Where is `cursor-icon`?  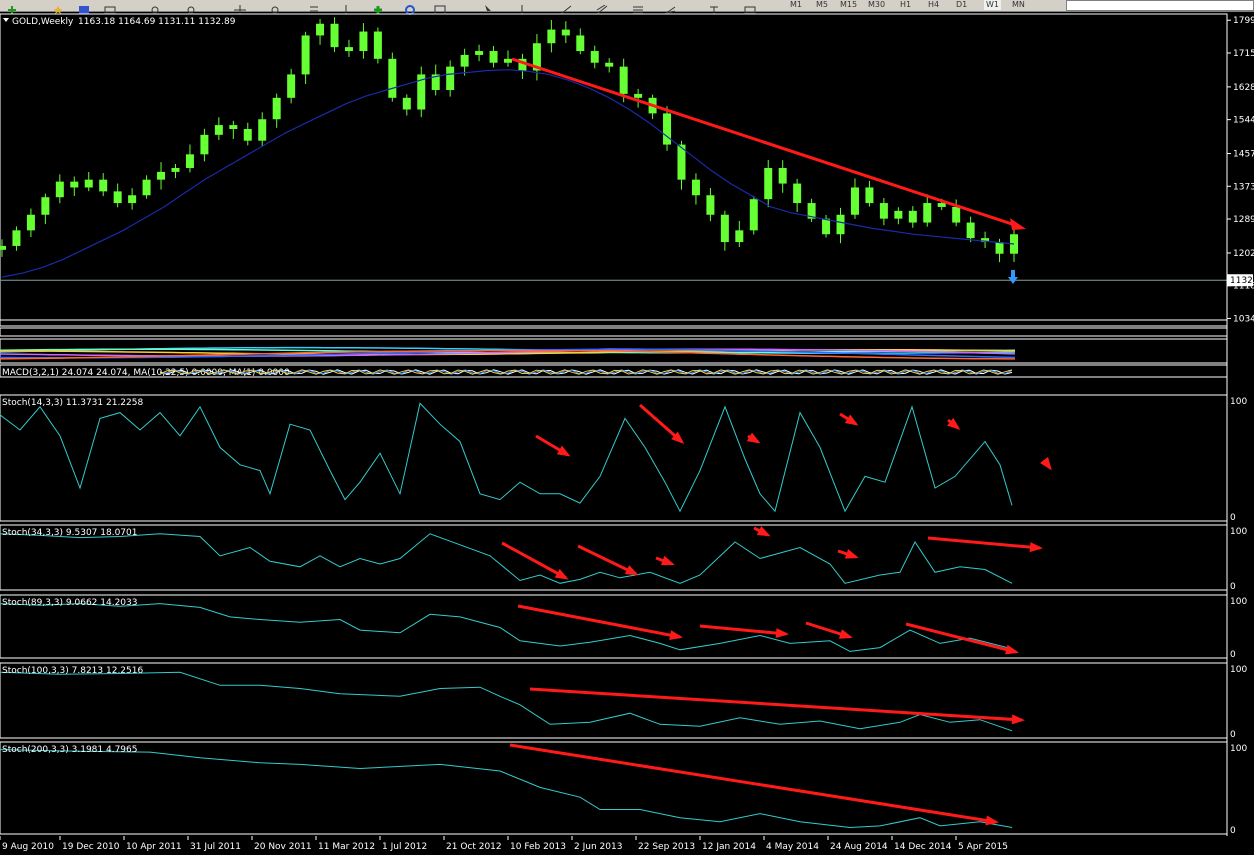 cursor-icon is located at coordinates (489, 5).